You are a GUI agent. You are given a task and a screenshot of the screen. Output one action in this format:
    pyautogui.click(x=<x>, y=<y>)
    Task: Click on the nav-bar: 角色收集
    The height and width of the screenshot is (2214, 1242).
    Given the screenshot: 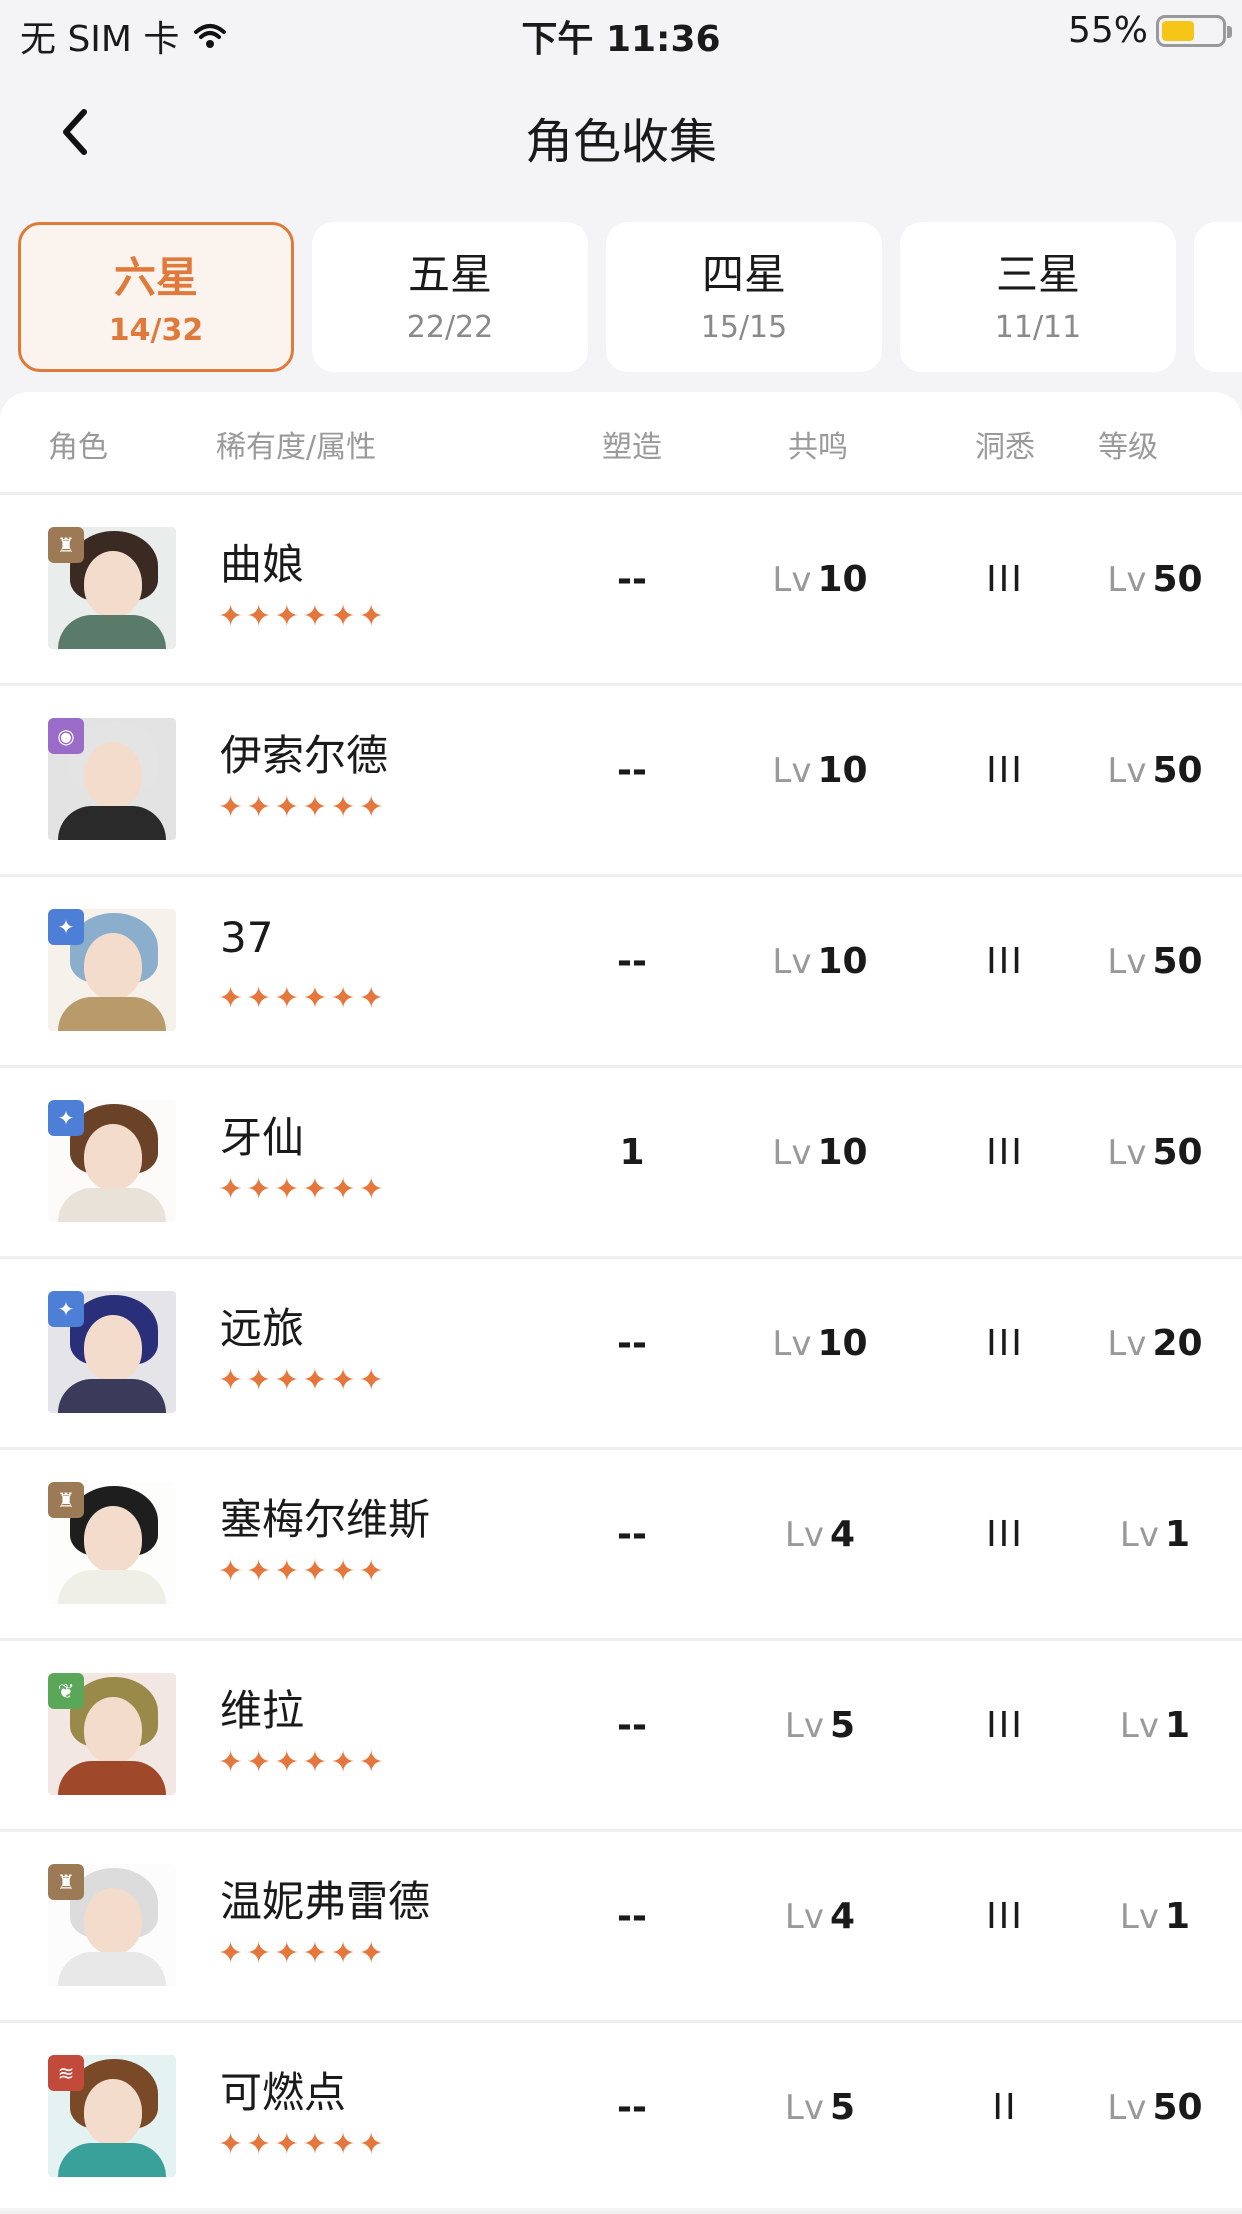 What is the action you would take?
    pyautogui.click(x=621, y=134)
    